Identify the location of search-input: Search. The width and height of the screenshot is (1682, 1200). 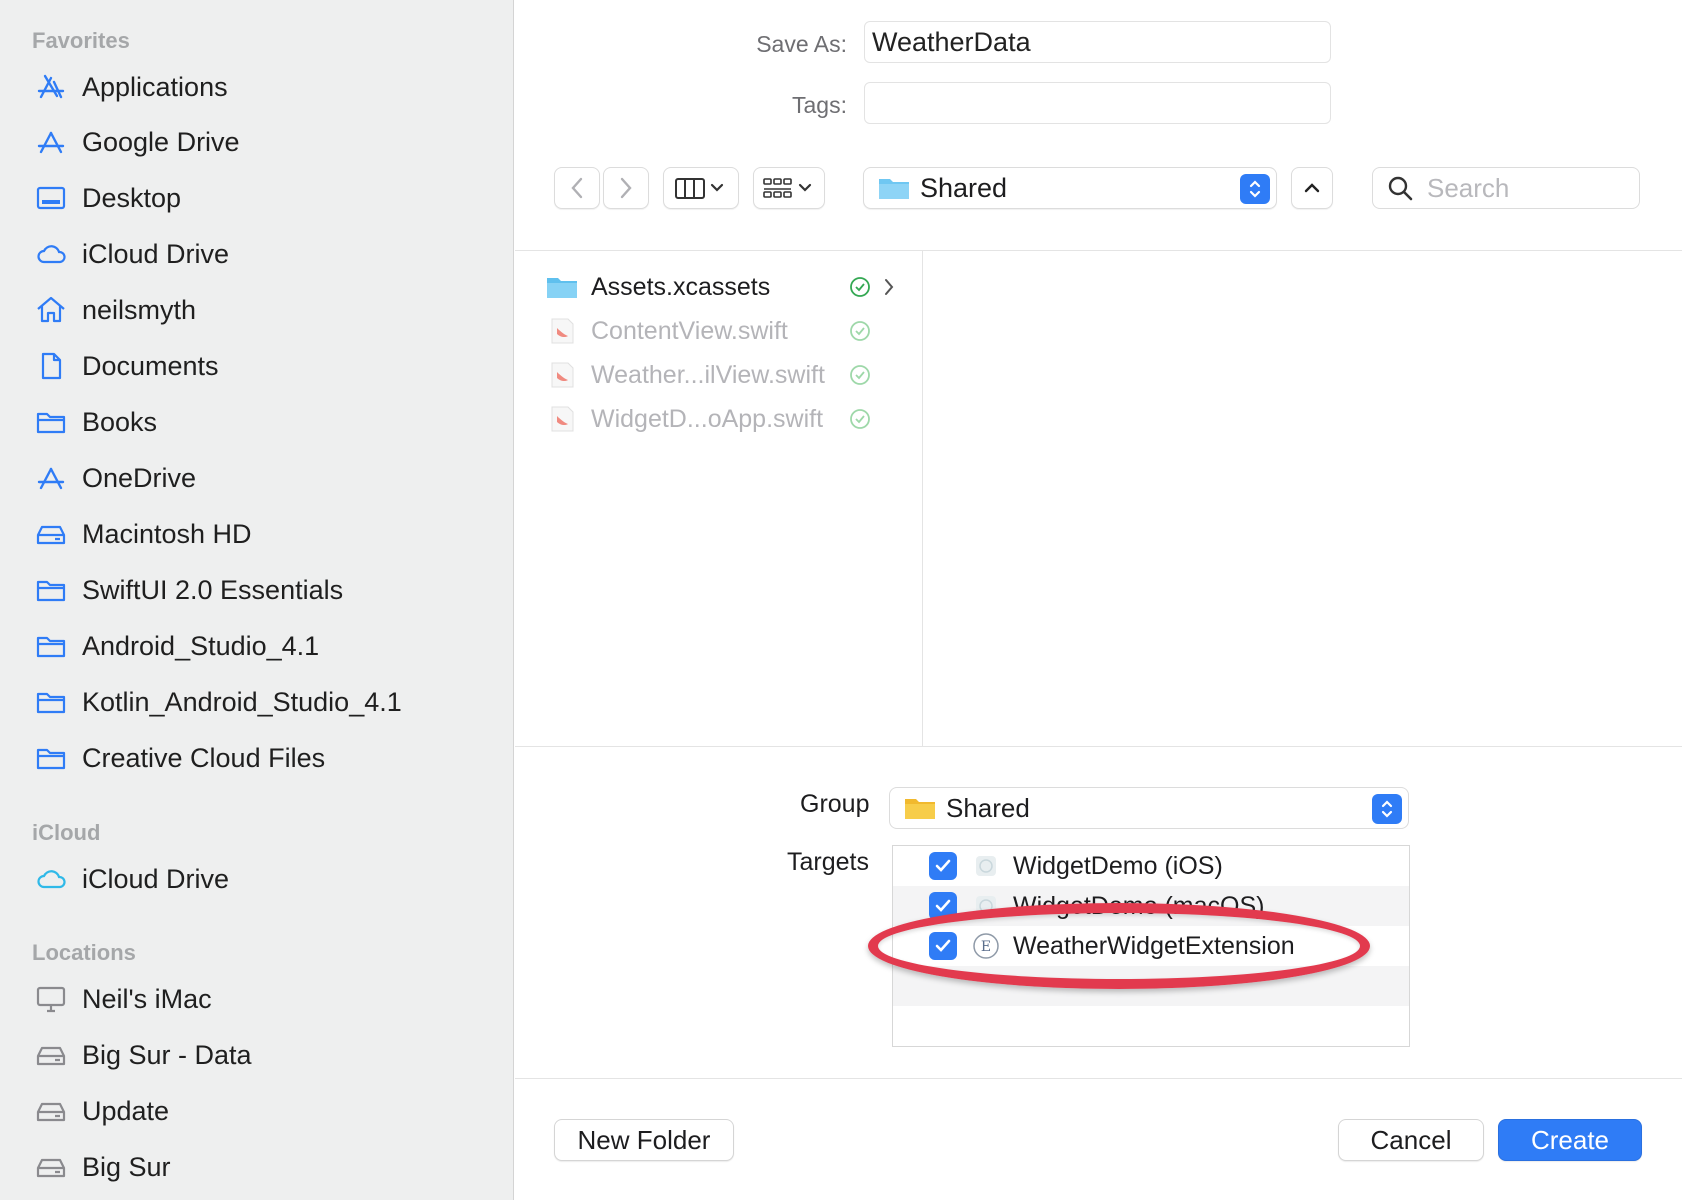
(1506, 188).